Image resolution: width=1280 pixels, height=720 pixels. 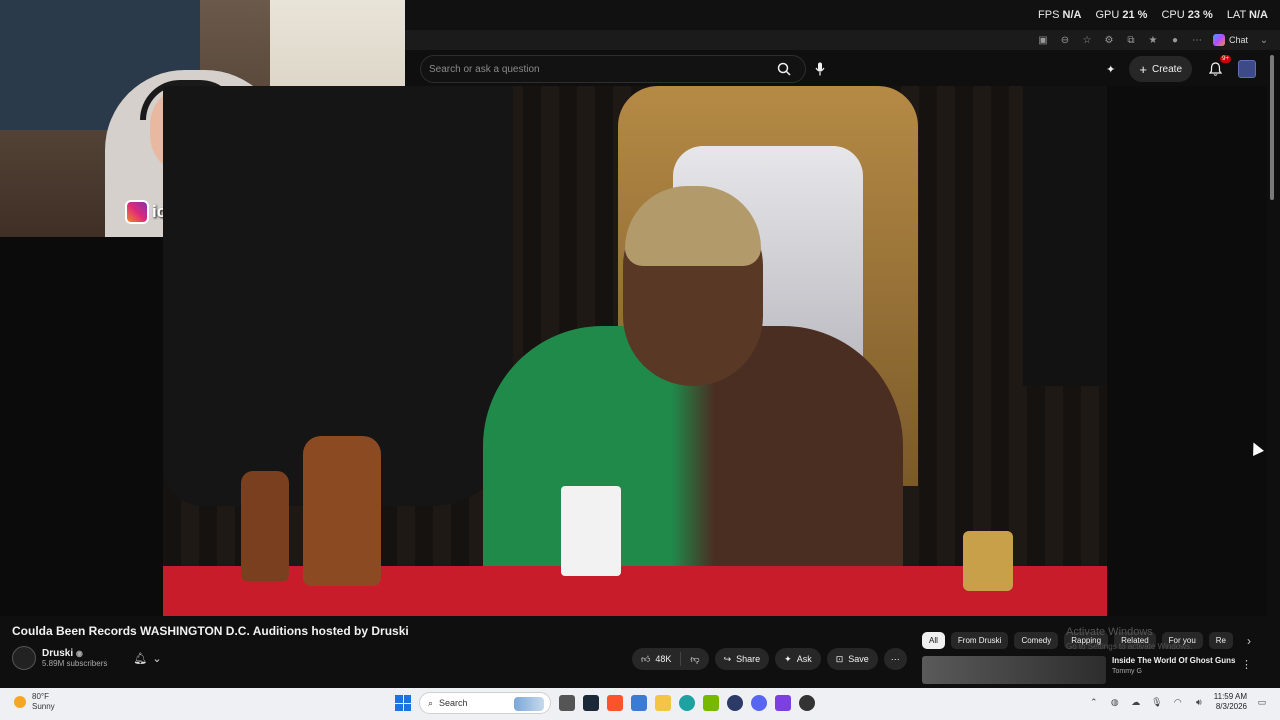 I want to click on more-vertical-icon: ⋮, so click(x=1246, y=664).